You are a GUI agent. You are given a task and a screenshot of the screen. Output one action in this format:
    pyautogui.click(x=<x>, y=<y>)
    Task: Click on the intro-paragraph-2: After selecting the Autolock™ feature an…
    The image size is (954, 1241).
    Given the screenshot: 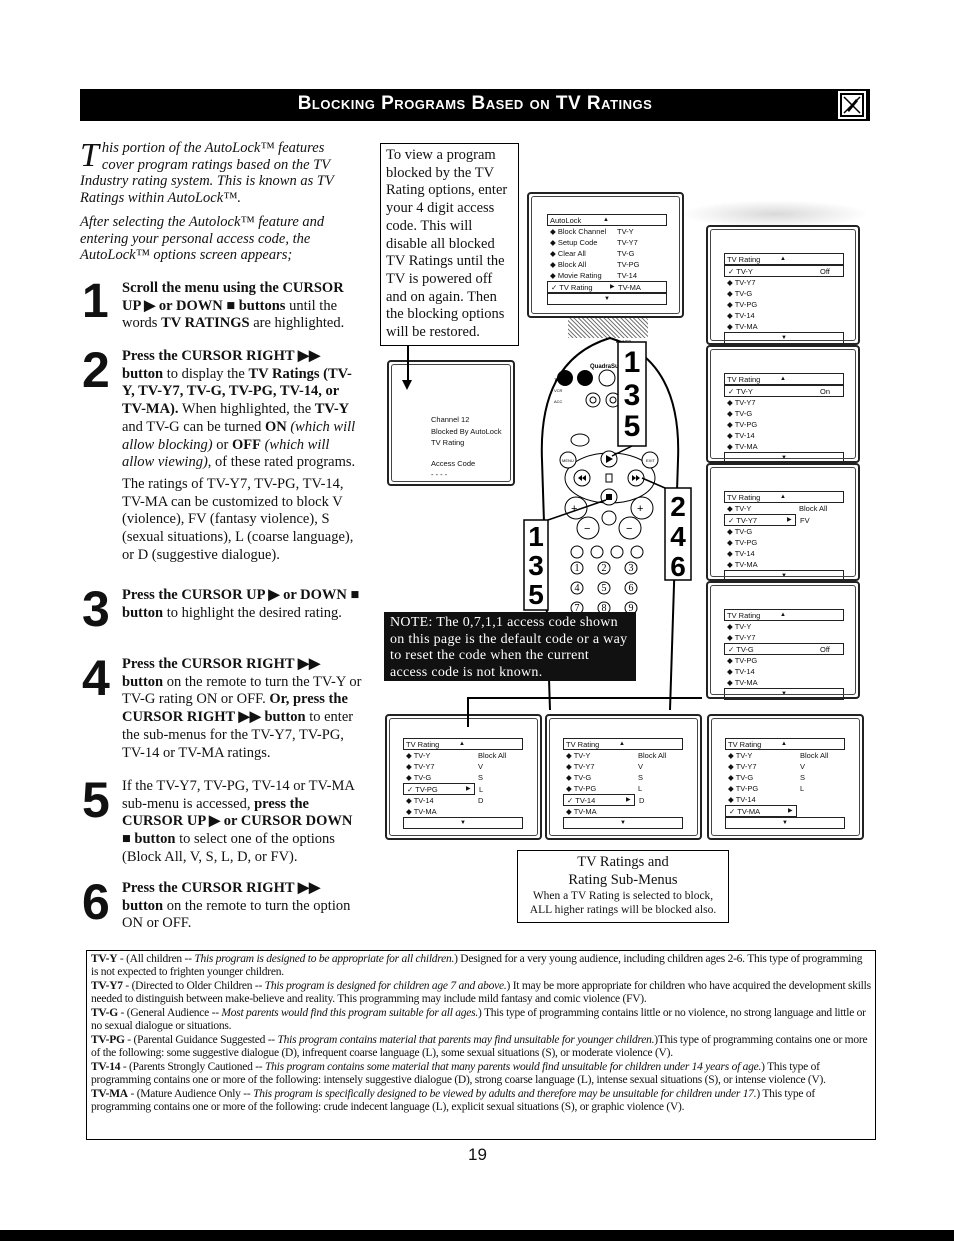 What is the action you would take?
    pyautogui.click(x=202, y=238)
    